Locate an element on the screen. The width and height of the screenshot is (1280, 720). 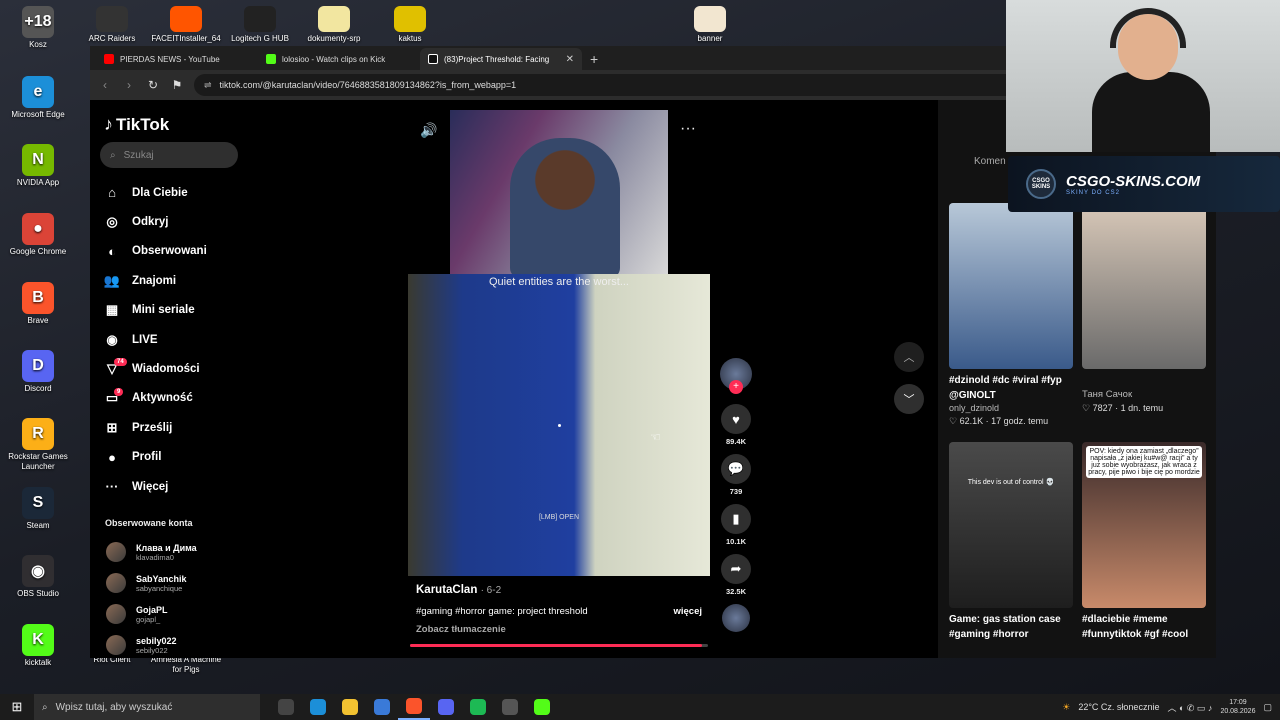
recommended-video: Таня Сачок ♡ 7827 · 1 dn. temu is located at coordinates (1144, 308).